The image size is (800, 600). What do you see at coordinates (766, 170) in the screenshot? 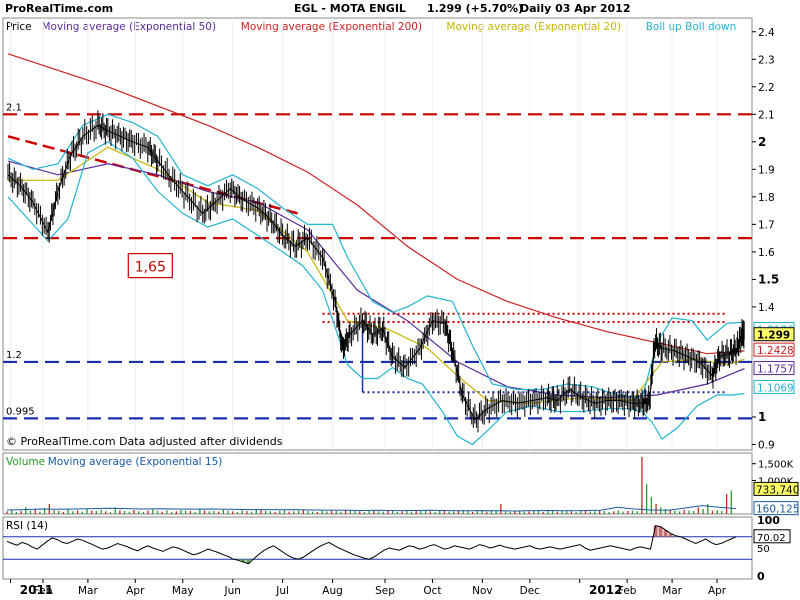
I see `y-tick-label: 1.9` at bounding box center [766, 170].